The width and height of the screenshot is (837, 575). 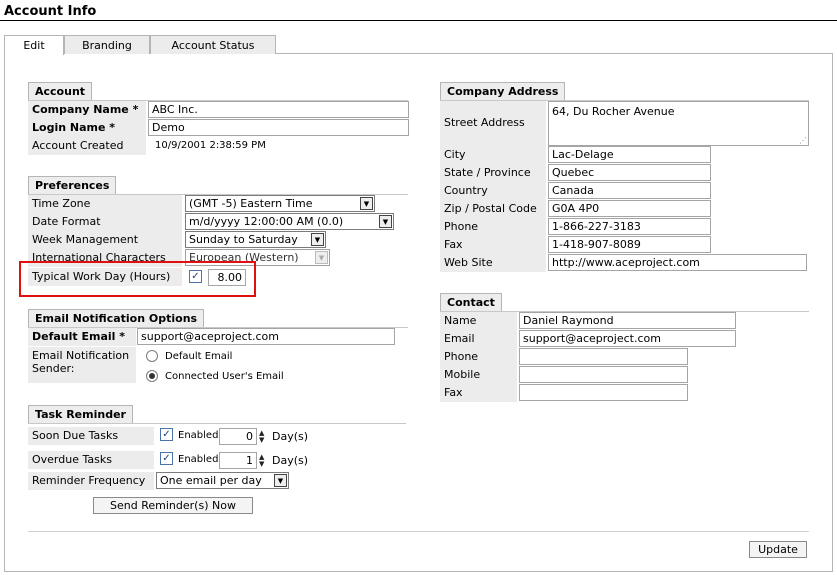 I want to click on reminder-divider, so click(x=217, y=423).